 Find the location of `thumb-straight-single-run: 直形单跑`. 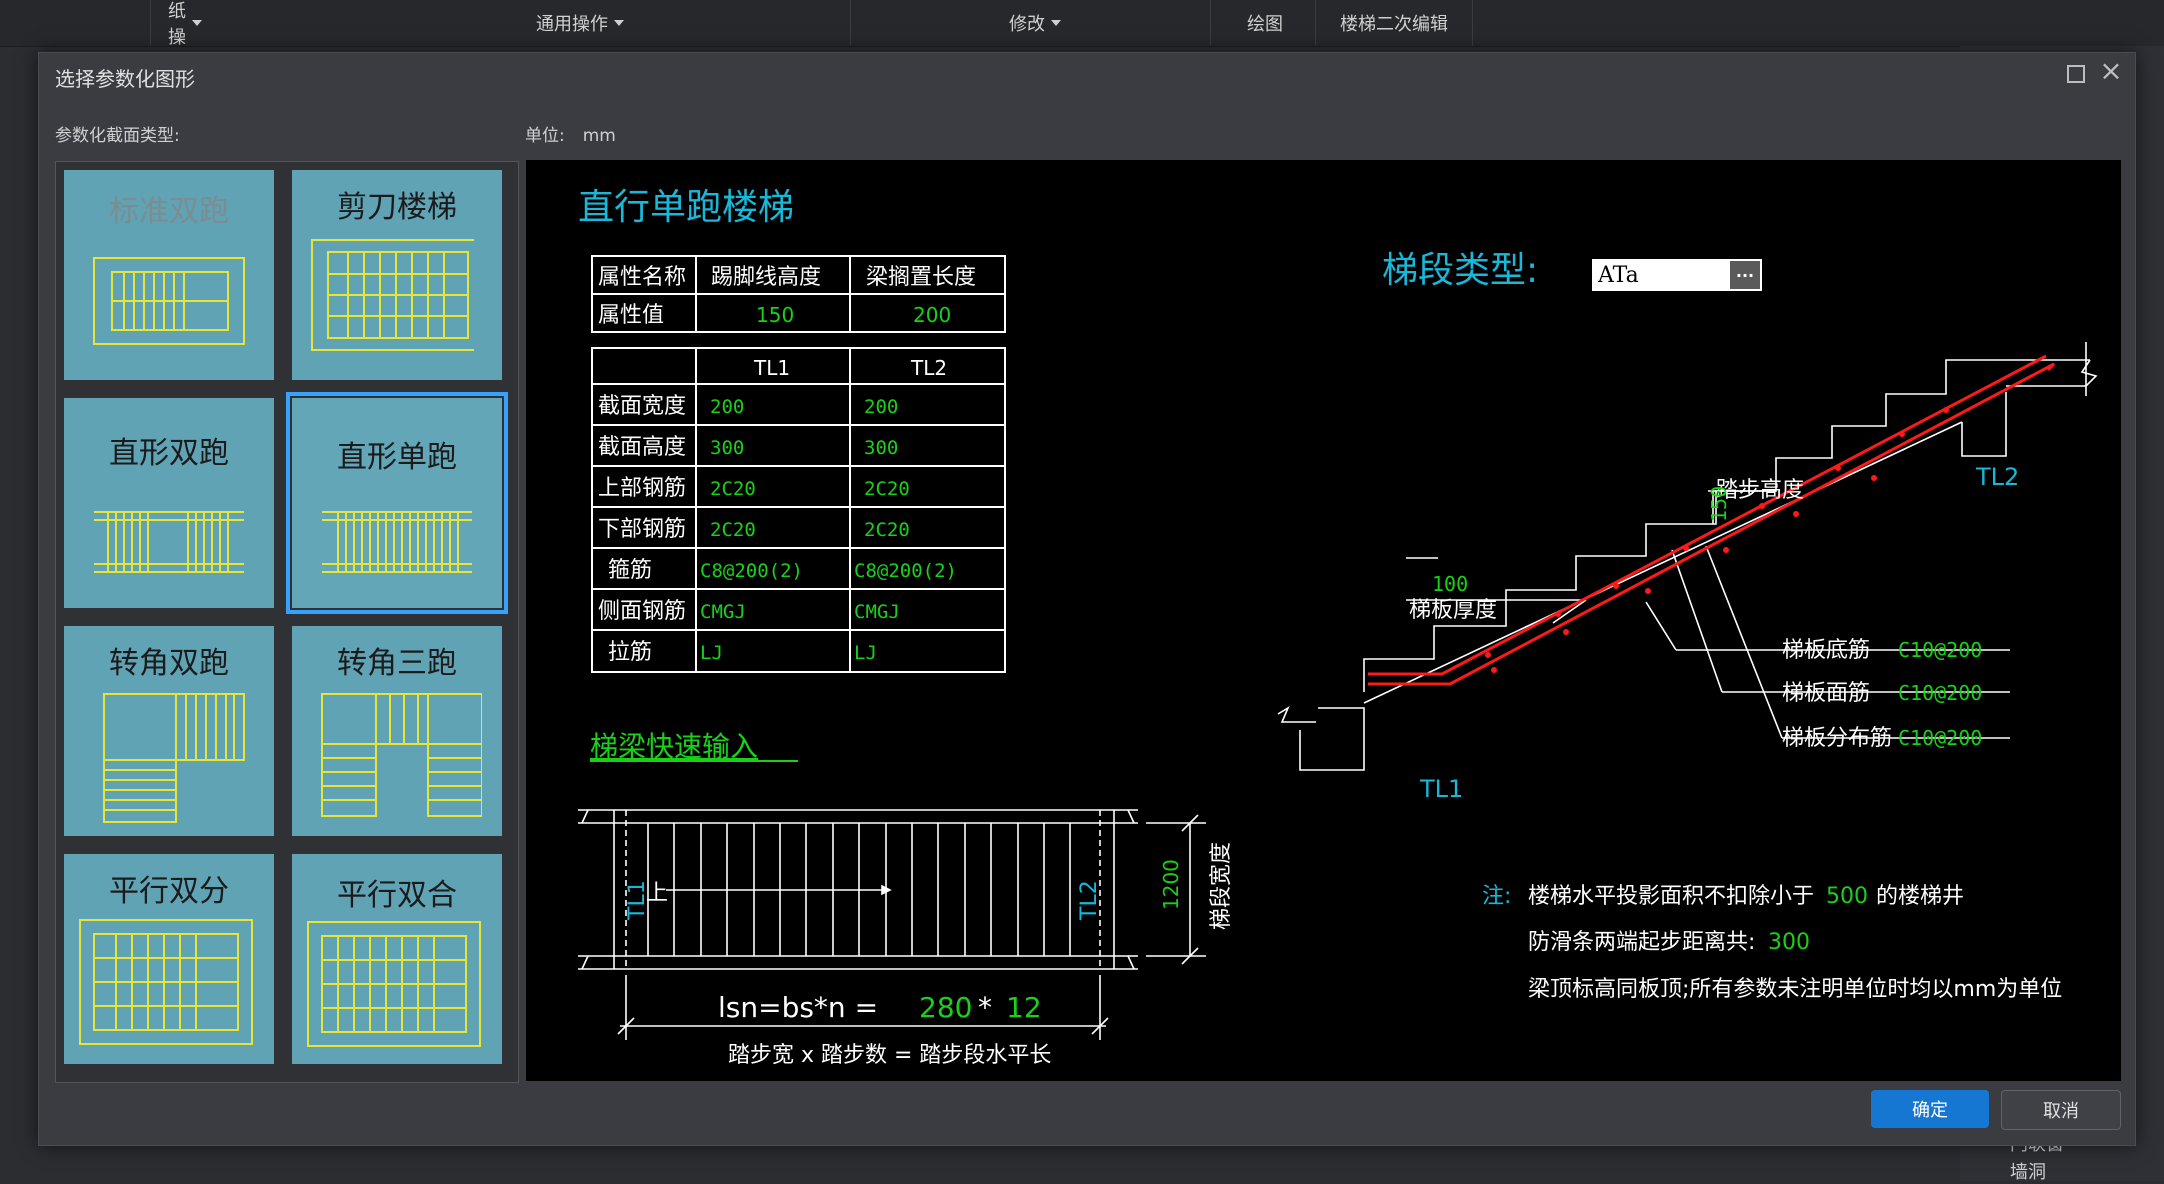

thumb-straight-single-run: 直形单跑 is located at coordinates (397, 503).